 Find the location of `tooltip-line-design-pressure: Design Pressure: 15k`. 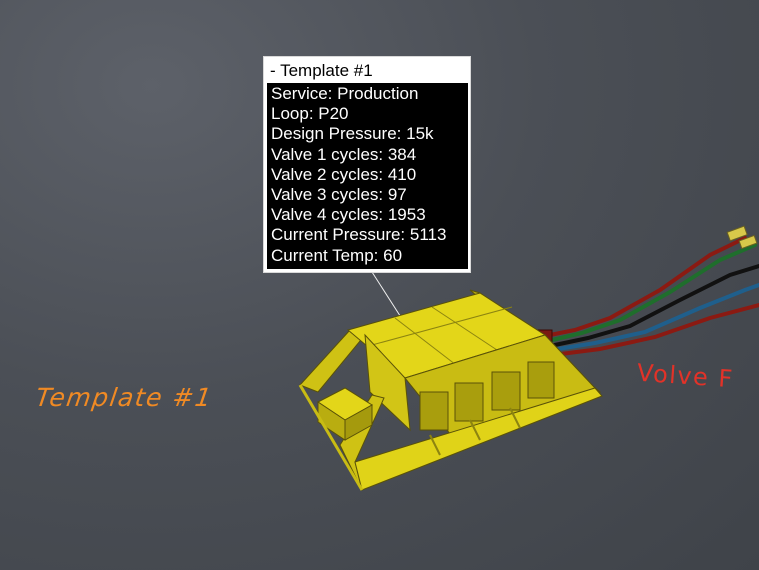

tooltip-line-design-pressure: Design Pressure: 15k is located at coordinates (352, 134).